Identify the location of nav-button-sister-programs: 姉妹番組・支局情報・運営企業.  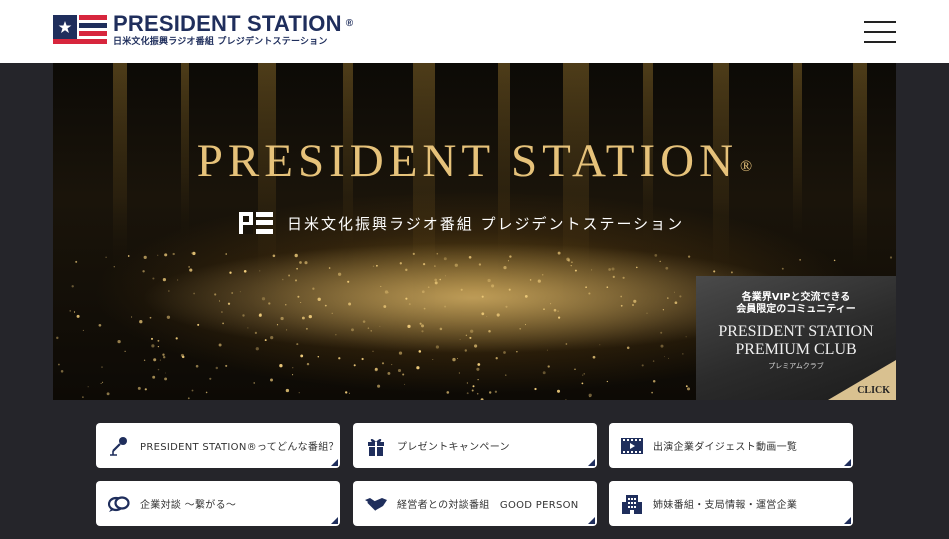
(731, 503).